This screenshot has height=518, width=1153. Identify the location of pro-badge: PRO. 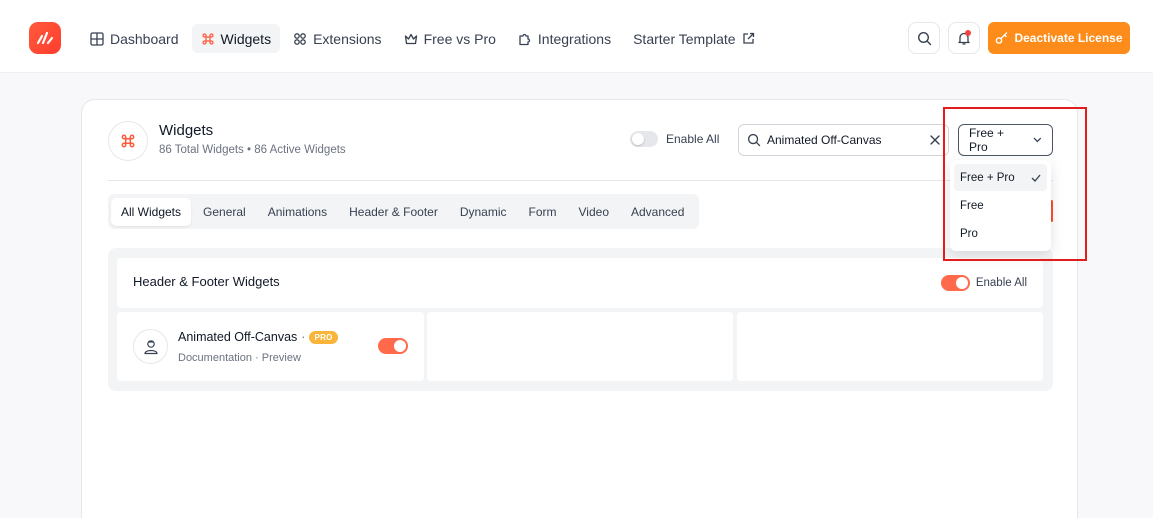
(323, 337).